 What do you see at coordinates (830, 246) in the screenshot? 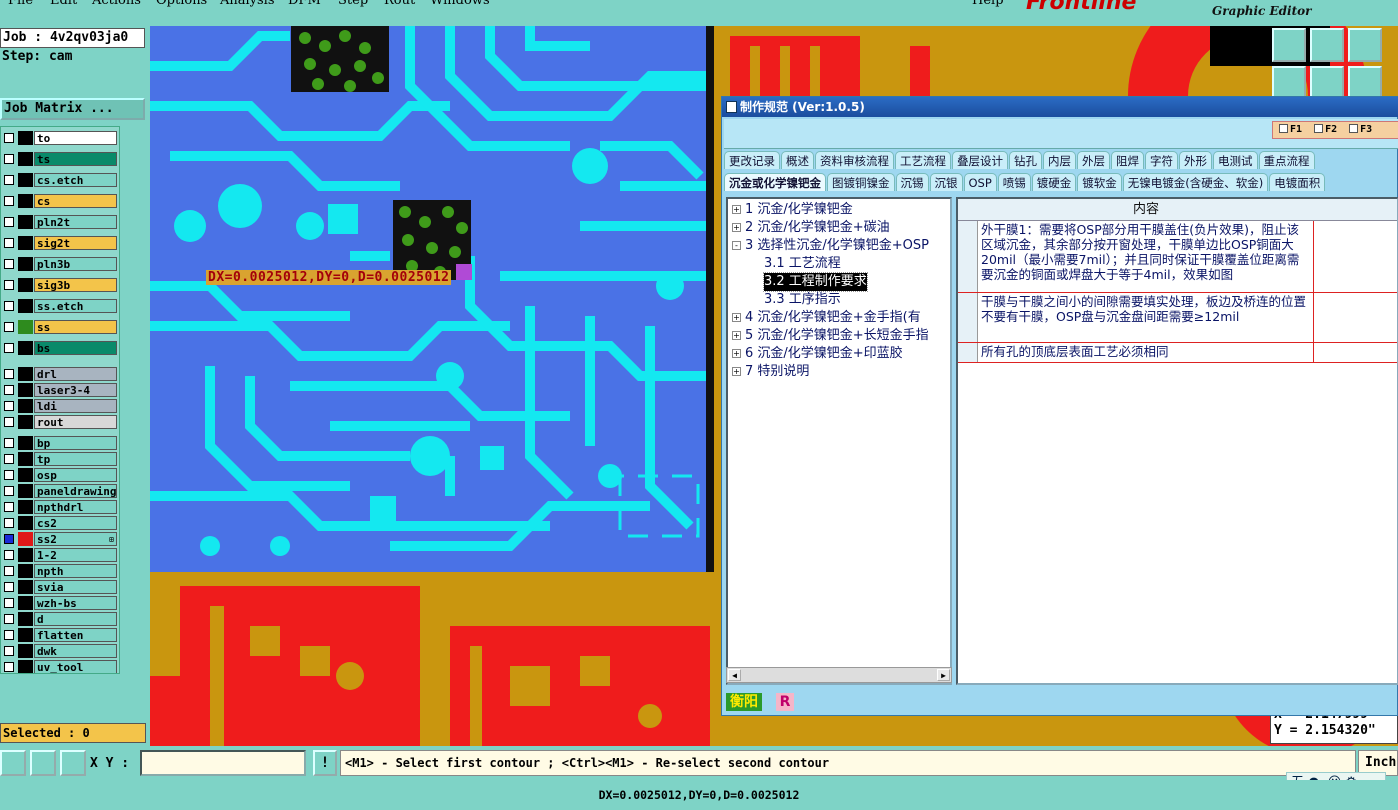
I see `tree-item: -3 选择性沉金/化学镍钯金+OSP` at bounding box center [830, 246].